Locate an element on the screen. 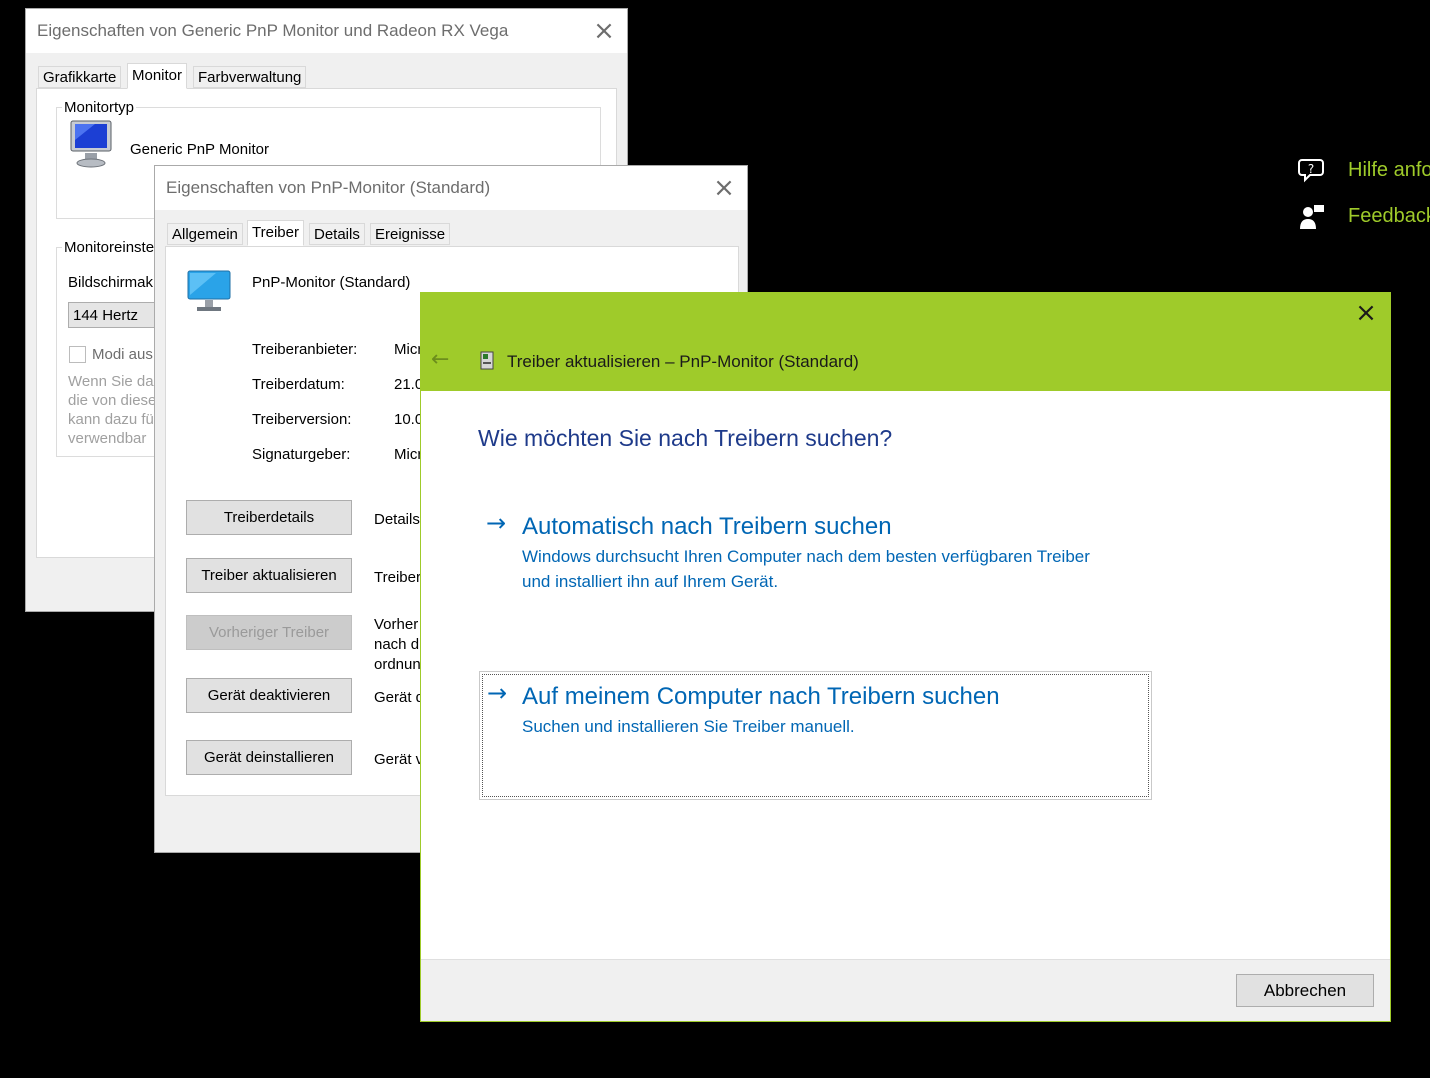  monitoreinstellungen-label: Monitoreinste is located at coordinates (109, 247).